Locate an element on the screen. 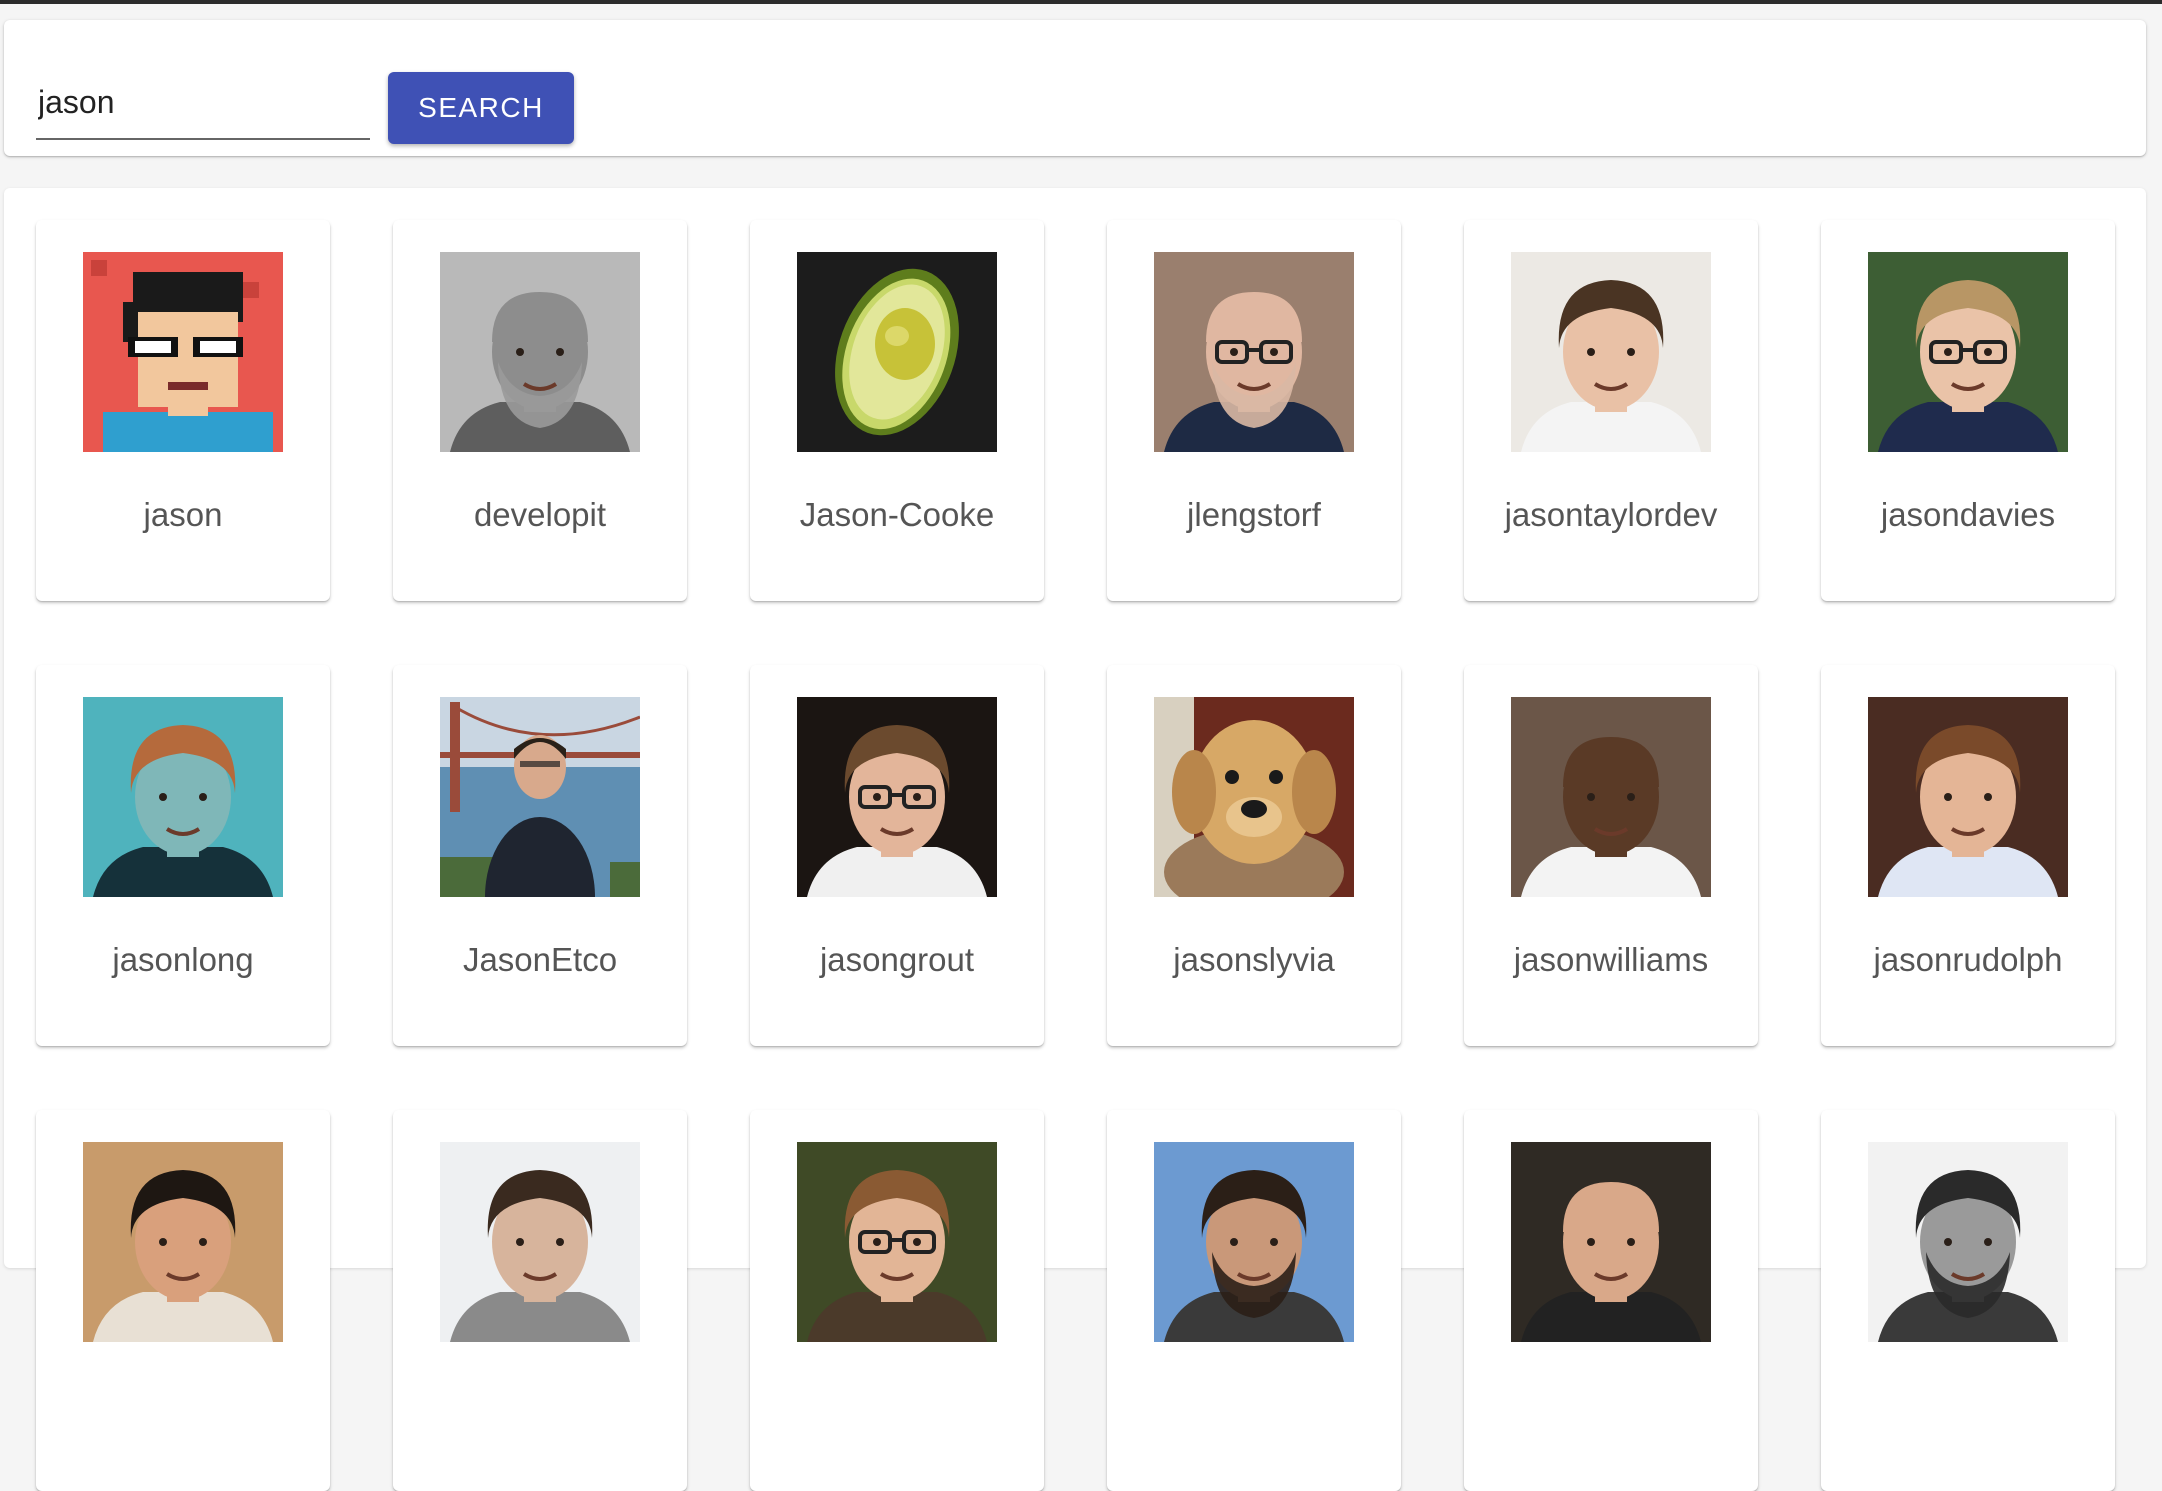 The width and height of the screenshot is (2162, 1491). username-label: jasongrout is located at coordinates (897, 959).